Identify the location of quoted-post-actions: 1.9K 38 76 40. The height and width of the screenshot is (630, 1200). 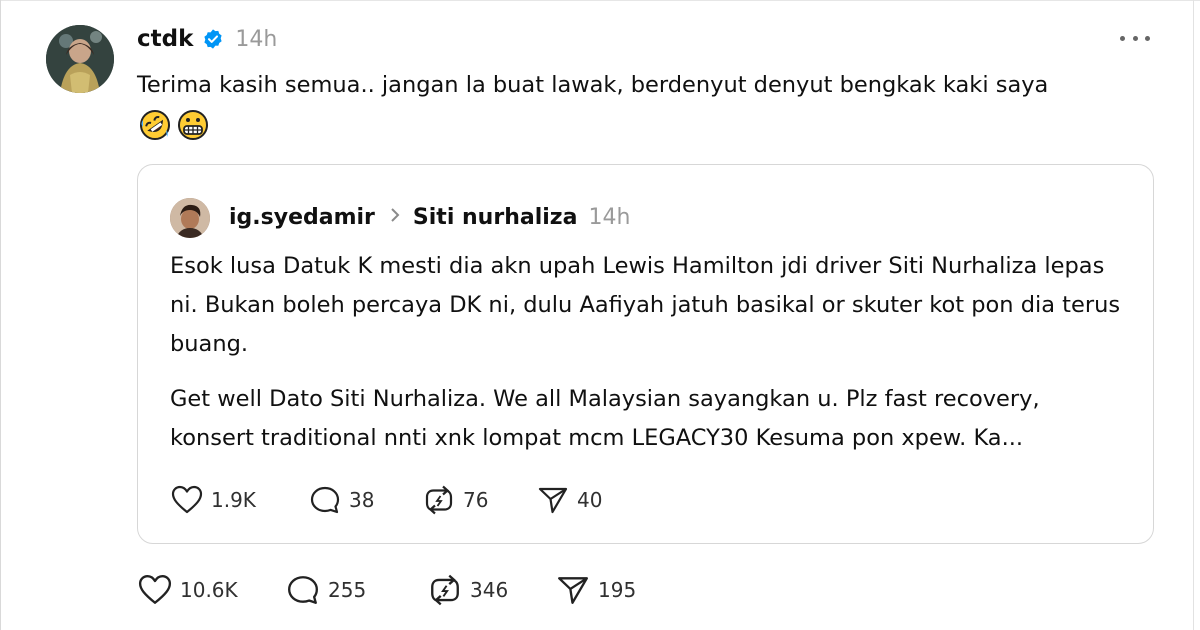
(386, 500).